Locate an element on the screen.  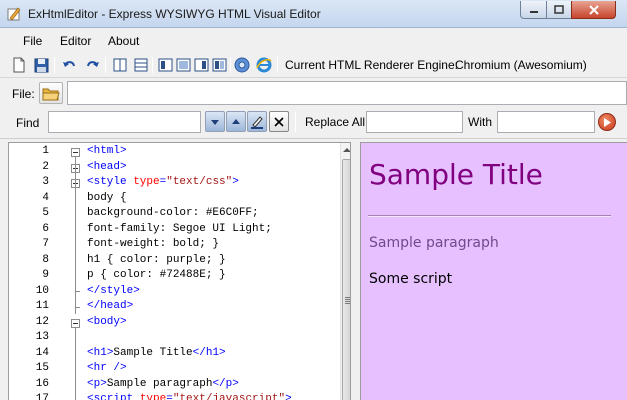
code-line: 13 is located at coordinates (174, 338).